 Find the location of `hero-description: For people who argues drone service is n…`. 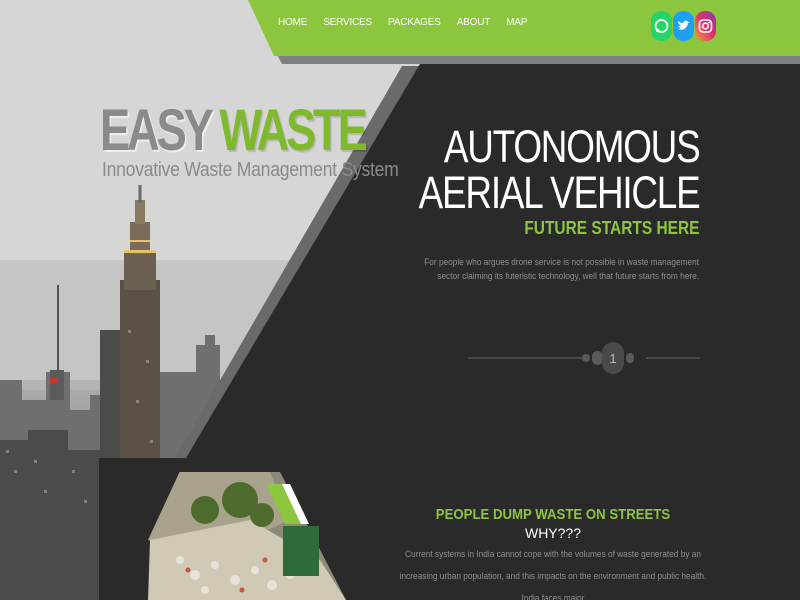

hero-description: For people who argues drone service is n… is located at coordinates (561, 269).